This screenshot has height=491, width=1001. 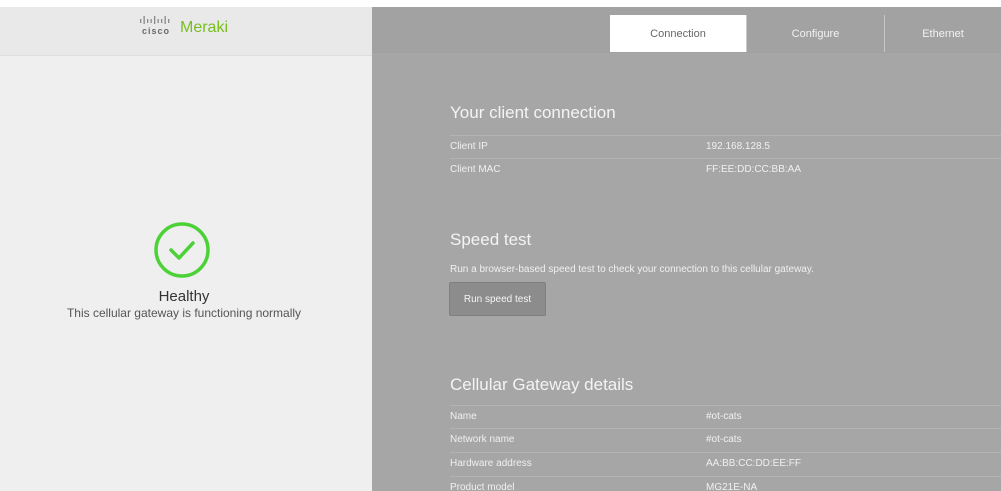 I want to click on network-name-value: #ot-cats, so click(x=724, y=439).